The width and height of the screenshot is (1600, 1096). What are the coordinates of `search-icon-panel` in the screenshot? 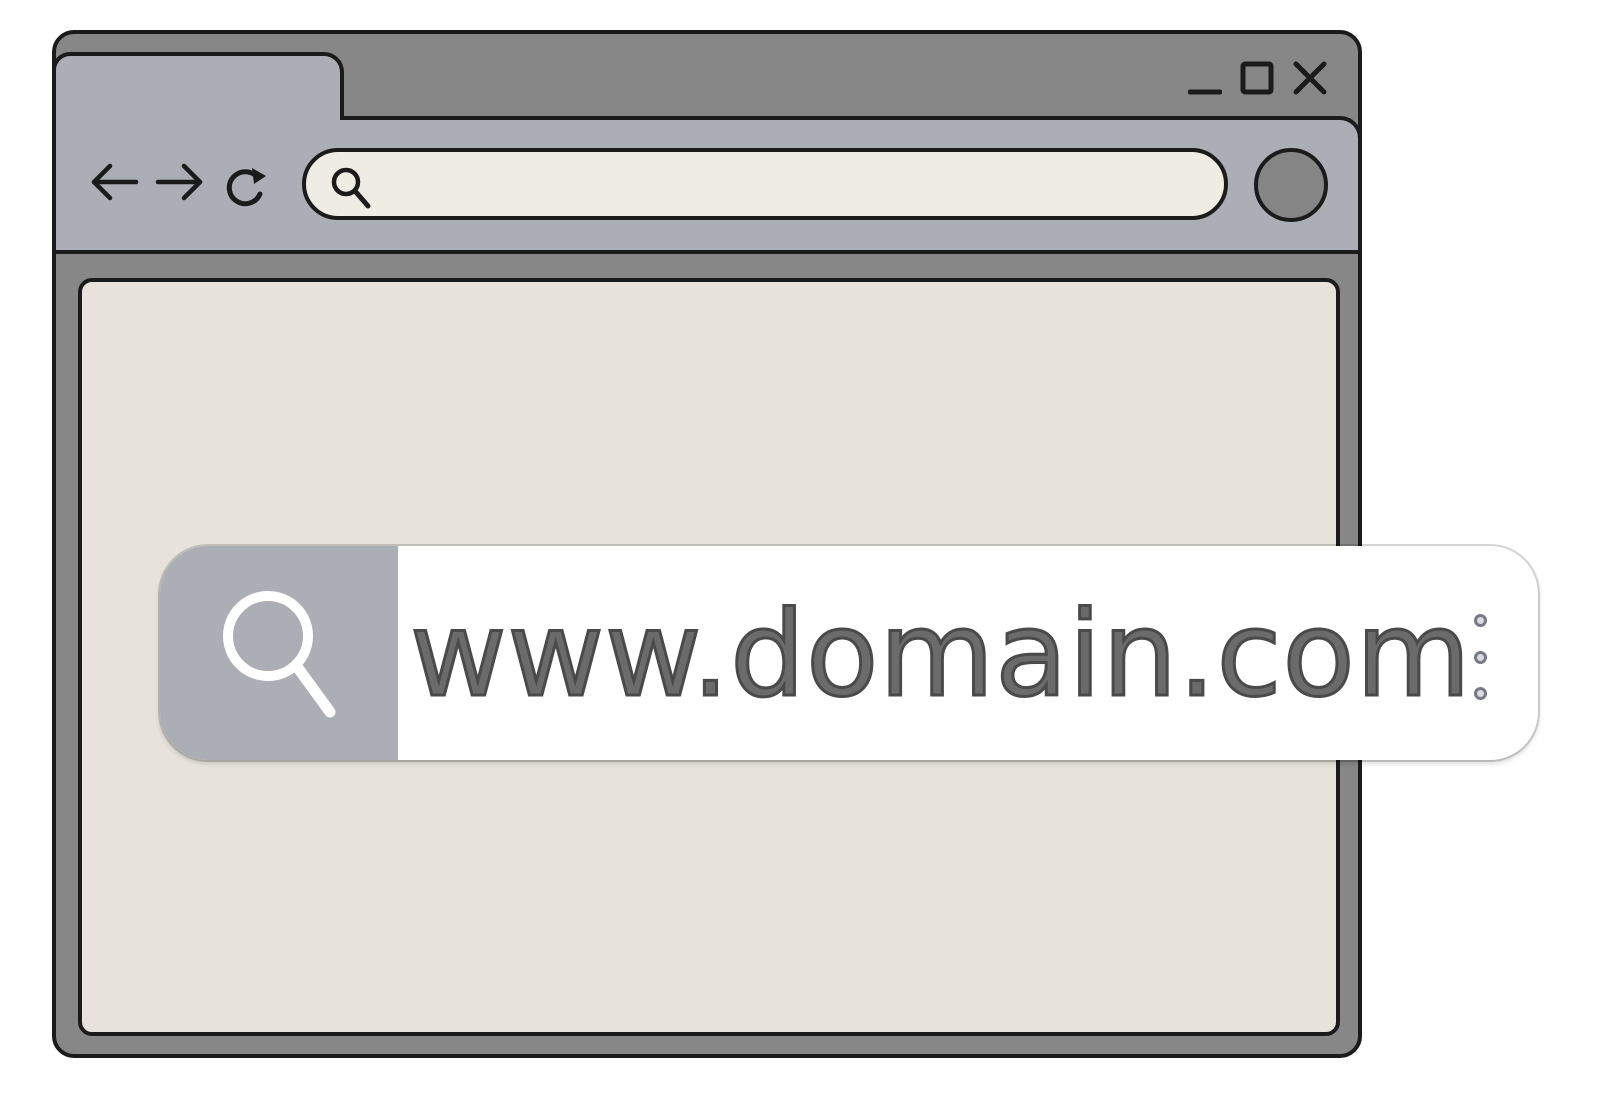 It's located at (279, 653).